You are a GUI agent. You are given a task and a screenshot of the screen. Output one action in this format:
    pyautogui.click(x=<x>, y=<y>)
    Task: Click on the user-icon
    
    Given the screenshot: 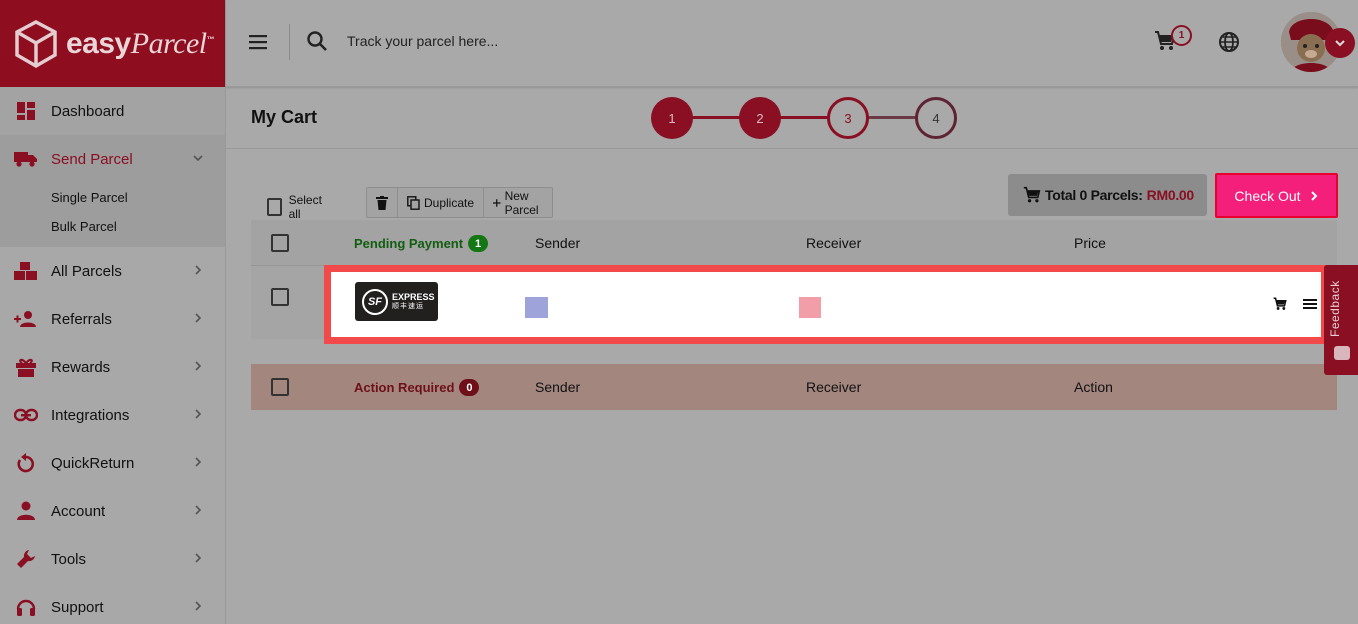 What is the action you would take?
    pyautogui.click(x=26, y=511)
    